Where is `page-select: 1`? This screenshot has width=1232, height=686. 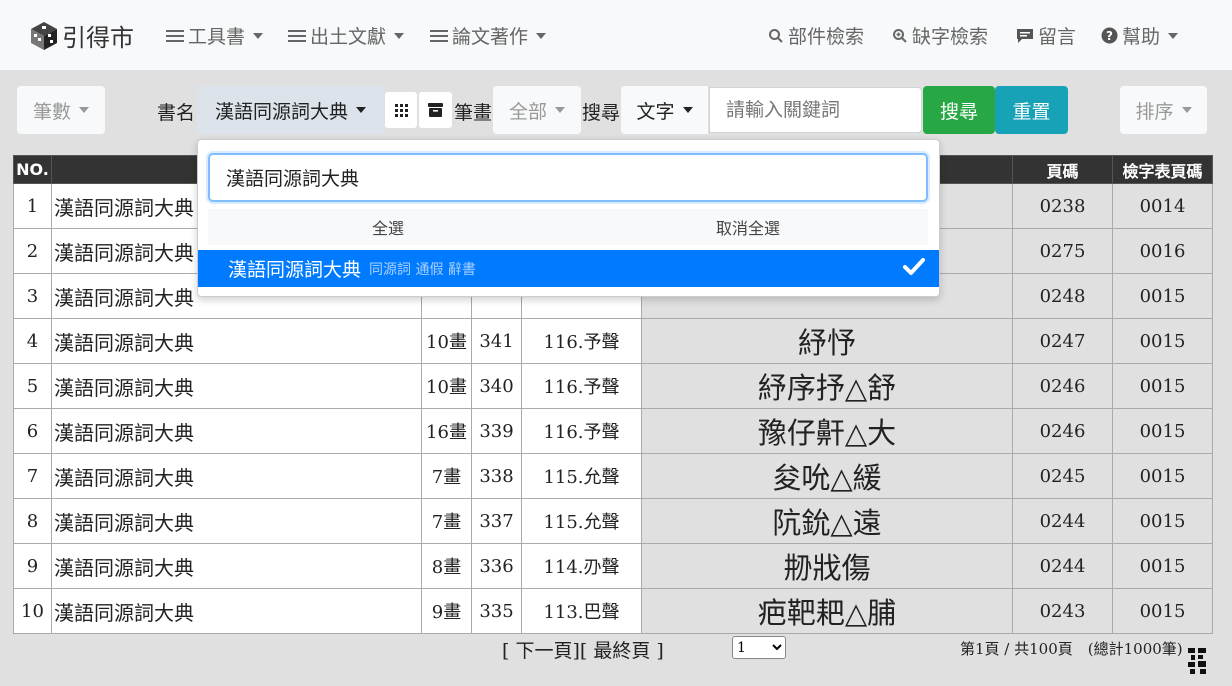 page-select: 1 is located at coordinates (759, 647).